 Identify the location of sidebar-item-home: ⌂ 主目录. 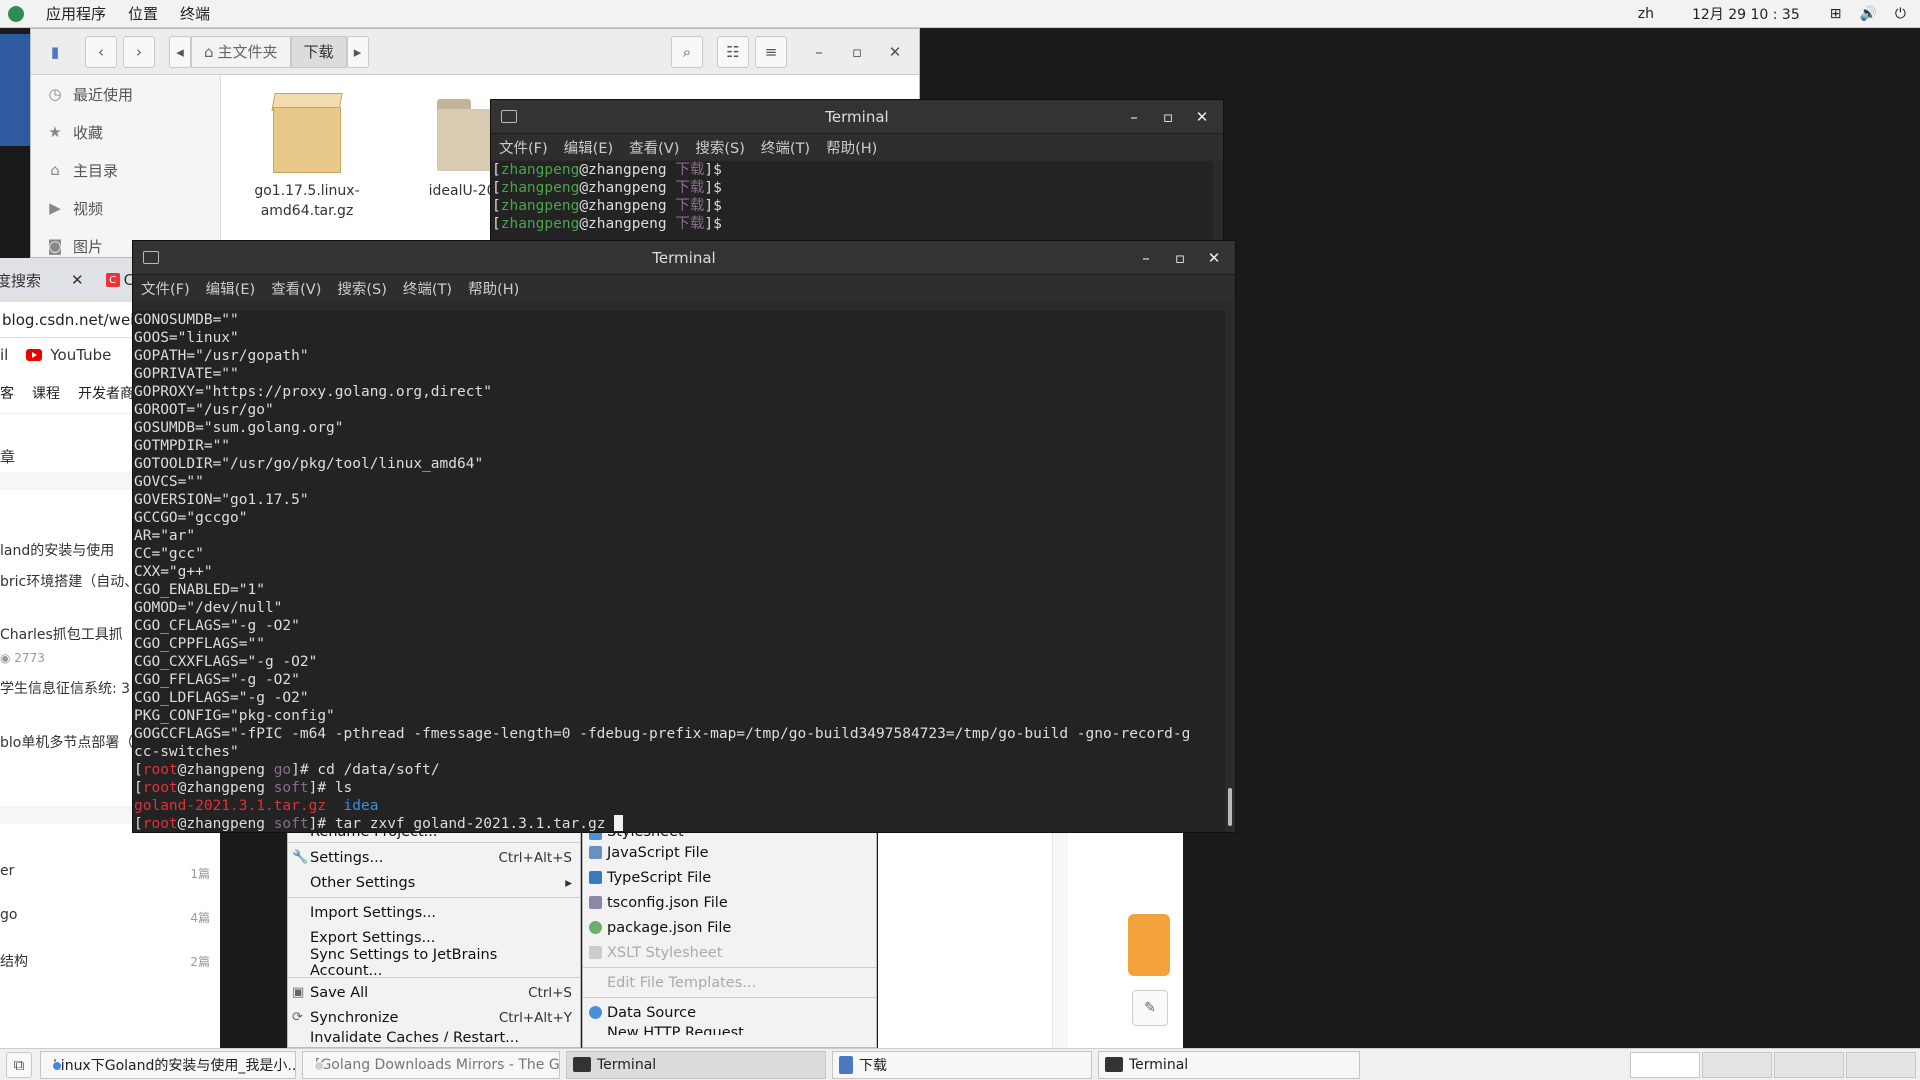
(125, 170).